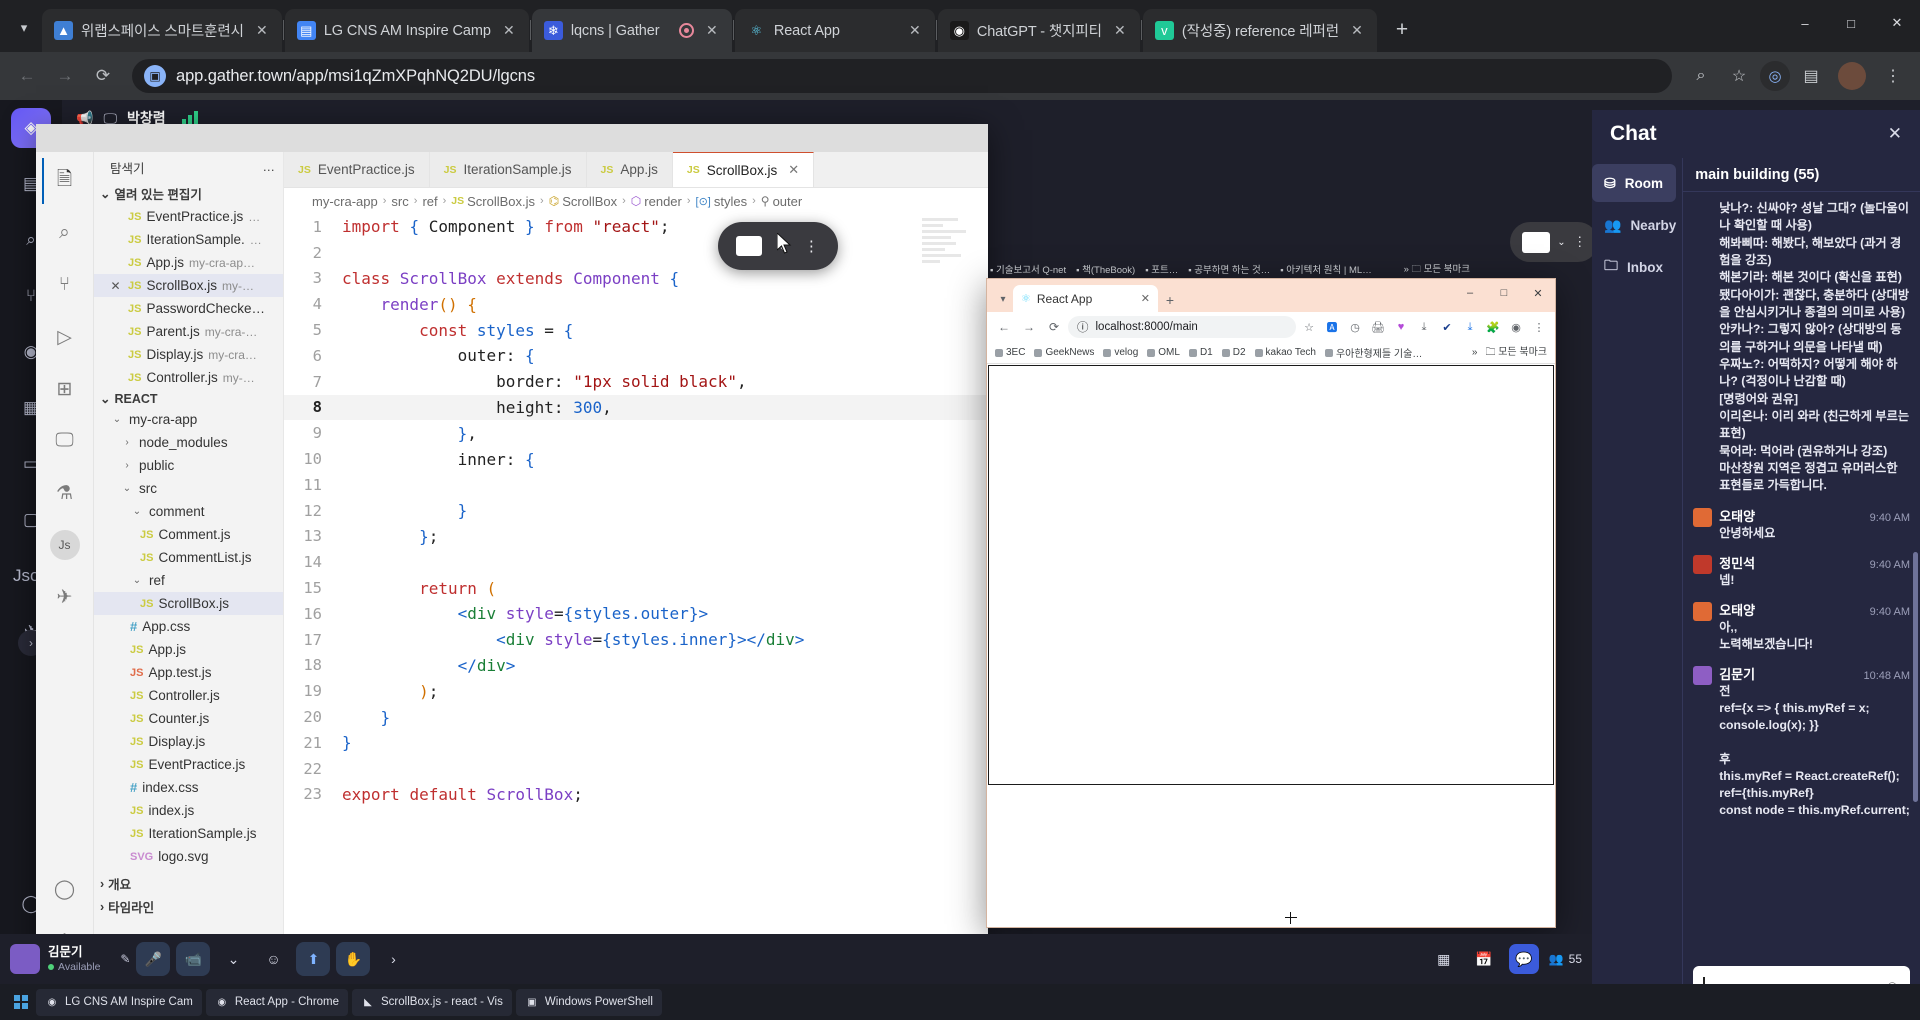 The width and height of the screenshot is (1920, 1020). What do you see at coordinates (153, 959) in the screenshot?
I see `mic-button: 🎤` at bounding box center [153, 959].